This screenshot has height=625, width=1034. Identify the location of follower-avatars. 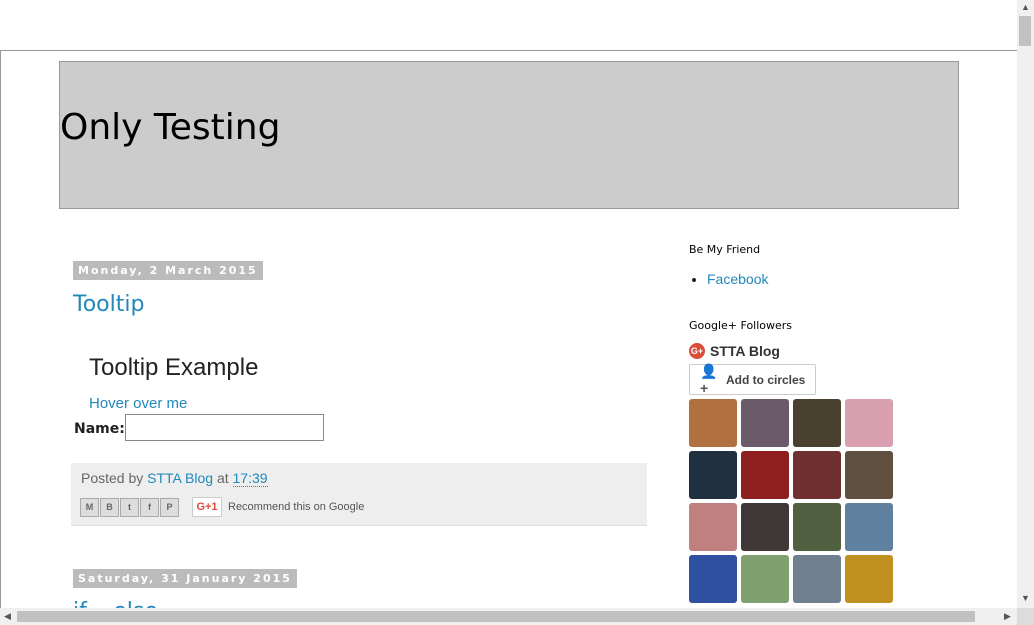
(794, 501).